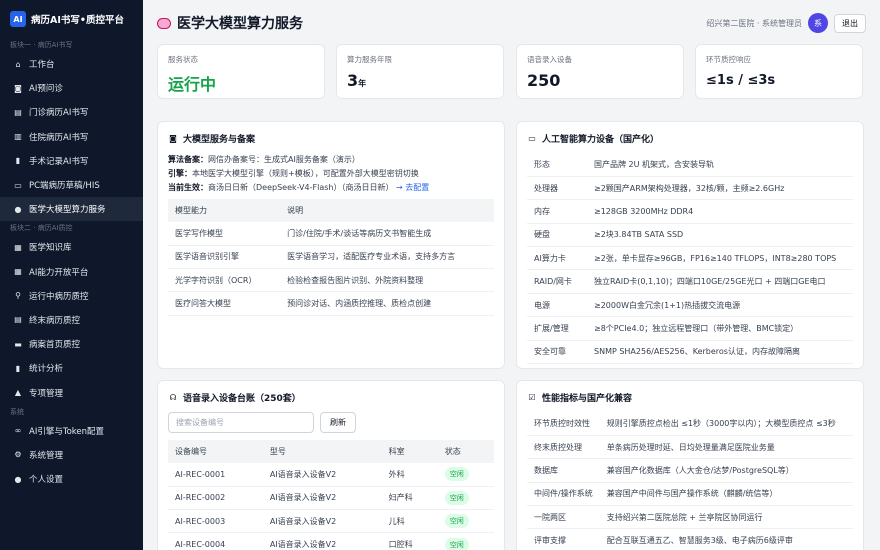  I want to click on sidebar-item: ▤ 终末病历质控, so click(71, 320).